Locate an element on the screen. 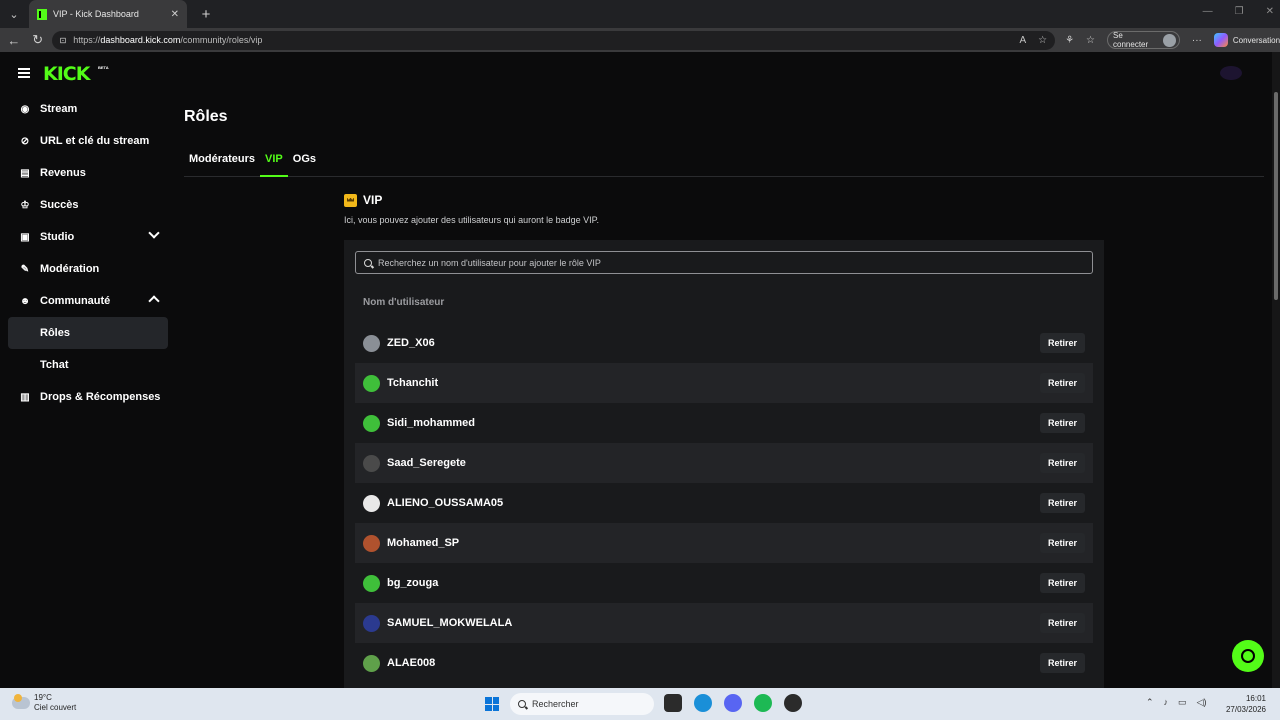  sign-in-button: Se connecter is located at coordinates (1143, 40).